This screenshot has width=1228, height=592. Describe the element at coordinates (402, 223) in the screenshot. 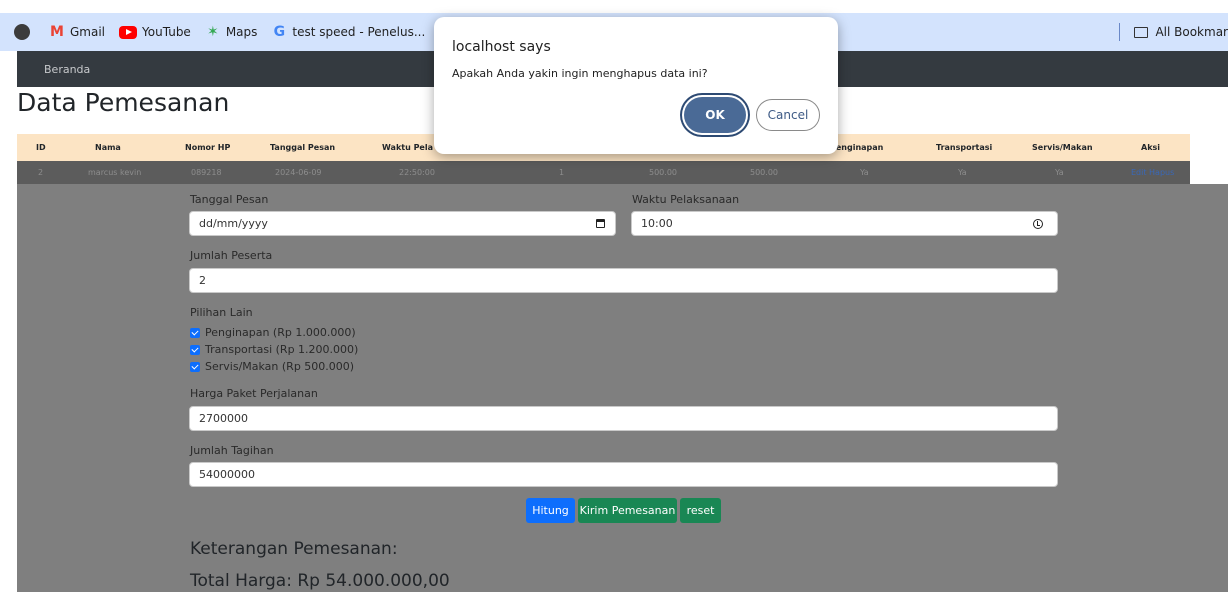

I see `tanggal-input: dd/mm/yyyy` at that location.